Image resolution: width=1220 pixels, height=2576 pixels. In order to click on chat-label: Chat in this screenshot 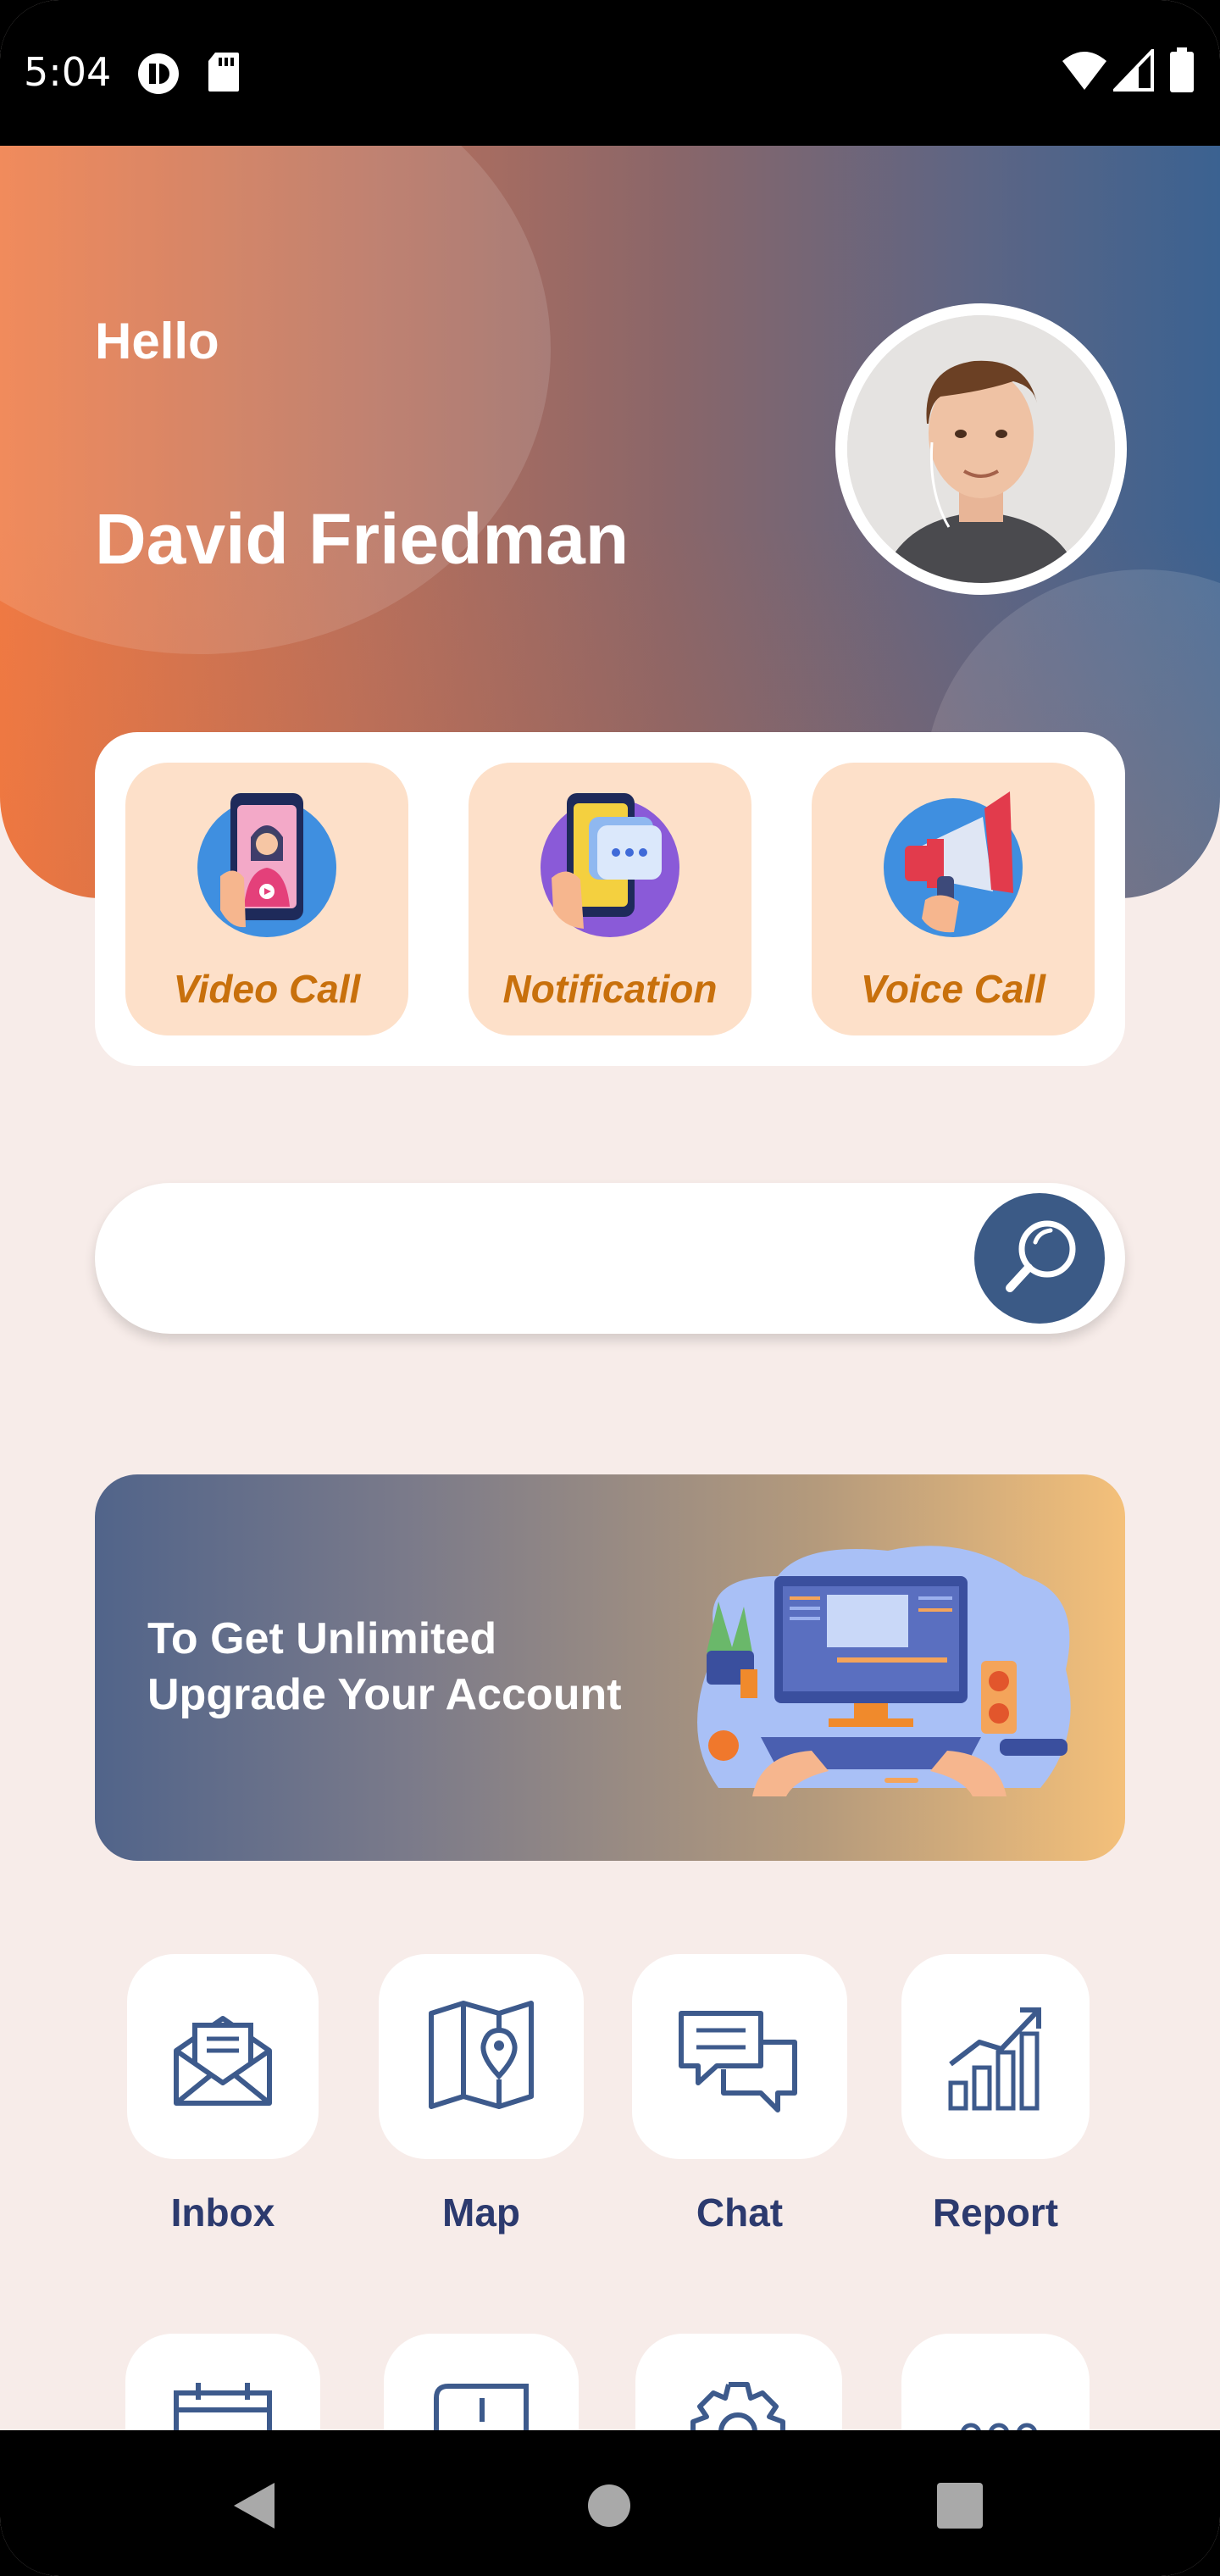, I will do `click(740, 2212)`.